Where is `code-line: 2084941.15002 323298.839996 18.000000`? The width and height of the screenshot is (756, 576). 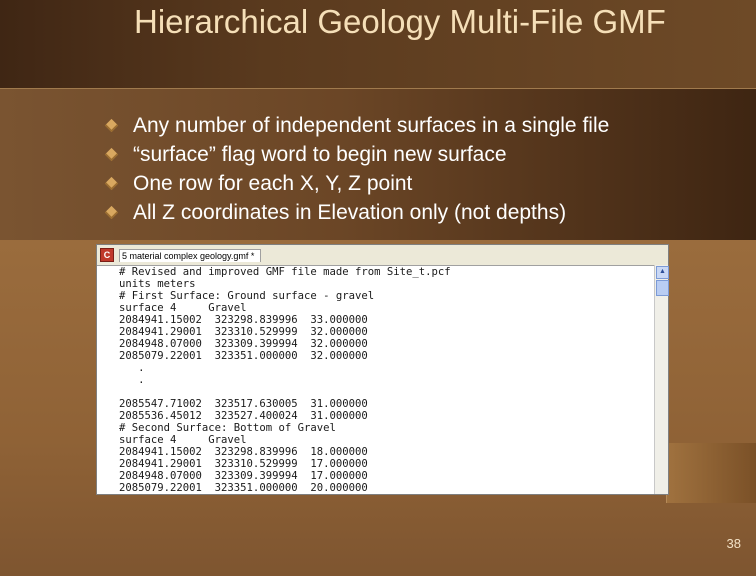 code-line: 2084941.15002 323298.839996 18.000000 is located at coordinates (243, 452).